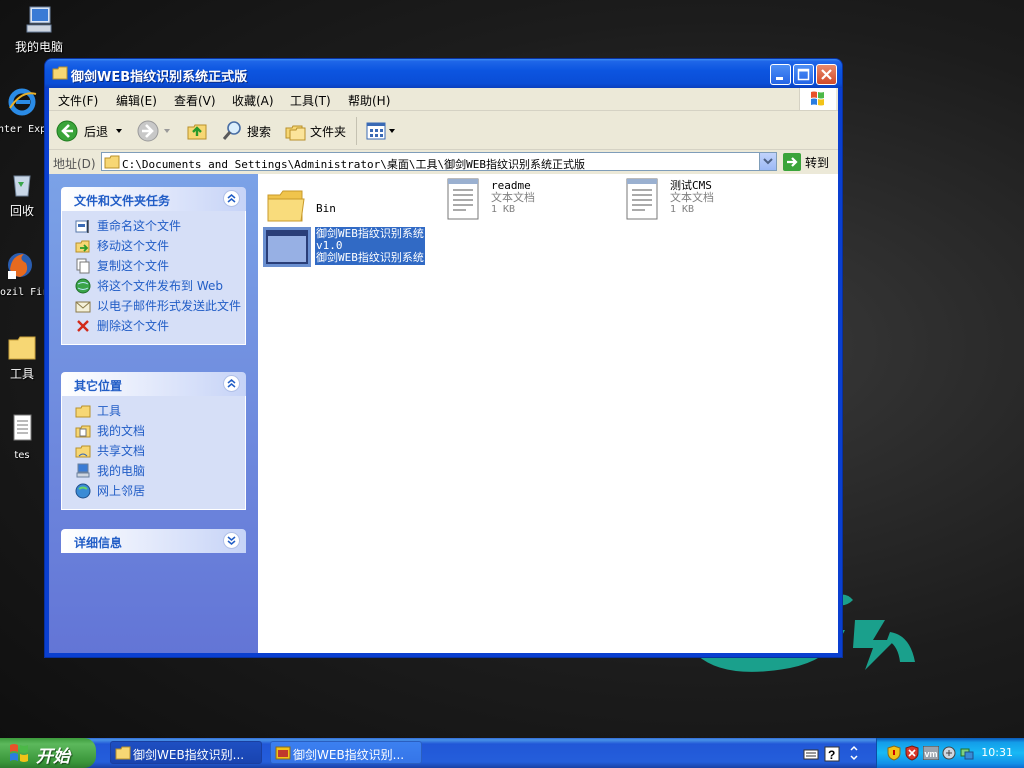 This screenshot has width=1024, height=768. What do you see at coordinates (231, 540) in the screenshot?
I see `expand-button` at bounding box center [231, 540].